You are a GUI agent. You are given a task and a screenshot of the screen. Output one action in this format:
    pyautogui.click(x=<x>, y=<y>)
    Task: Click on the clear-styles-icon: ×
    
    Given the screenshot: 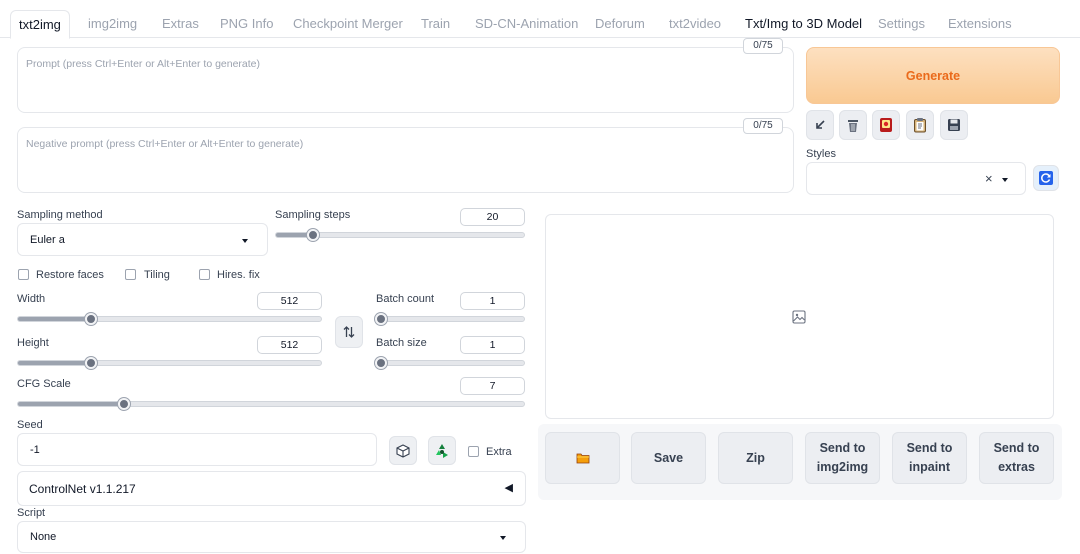 What is the action you would take?
    pyautogui.click(x=989, y=178)
    